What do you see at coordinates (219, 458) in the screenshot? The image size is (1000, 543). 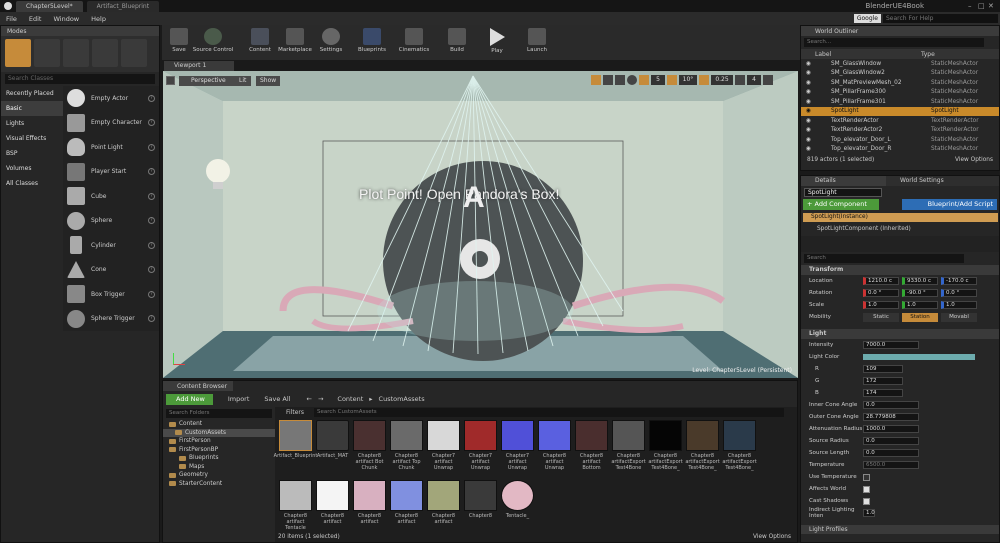 I see `folder-item: Blueprints` at bounding box center [219, 458].